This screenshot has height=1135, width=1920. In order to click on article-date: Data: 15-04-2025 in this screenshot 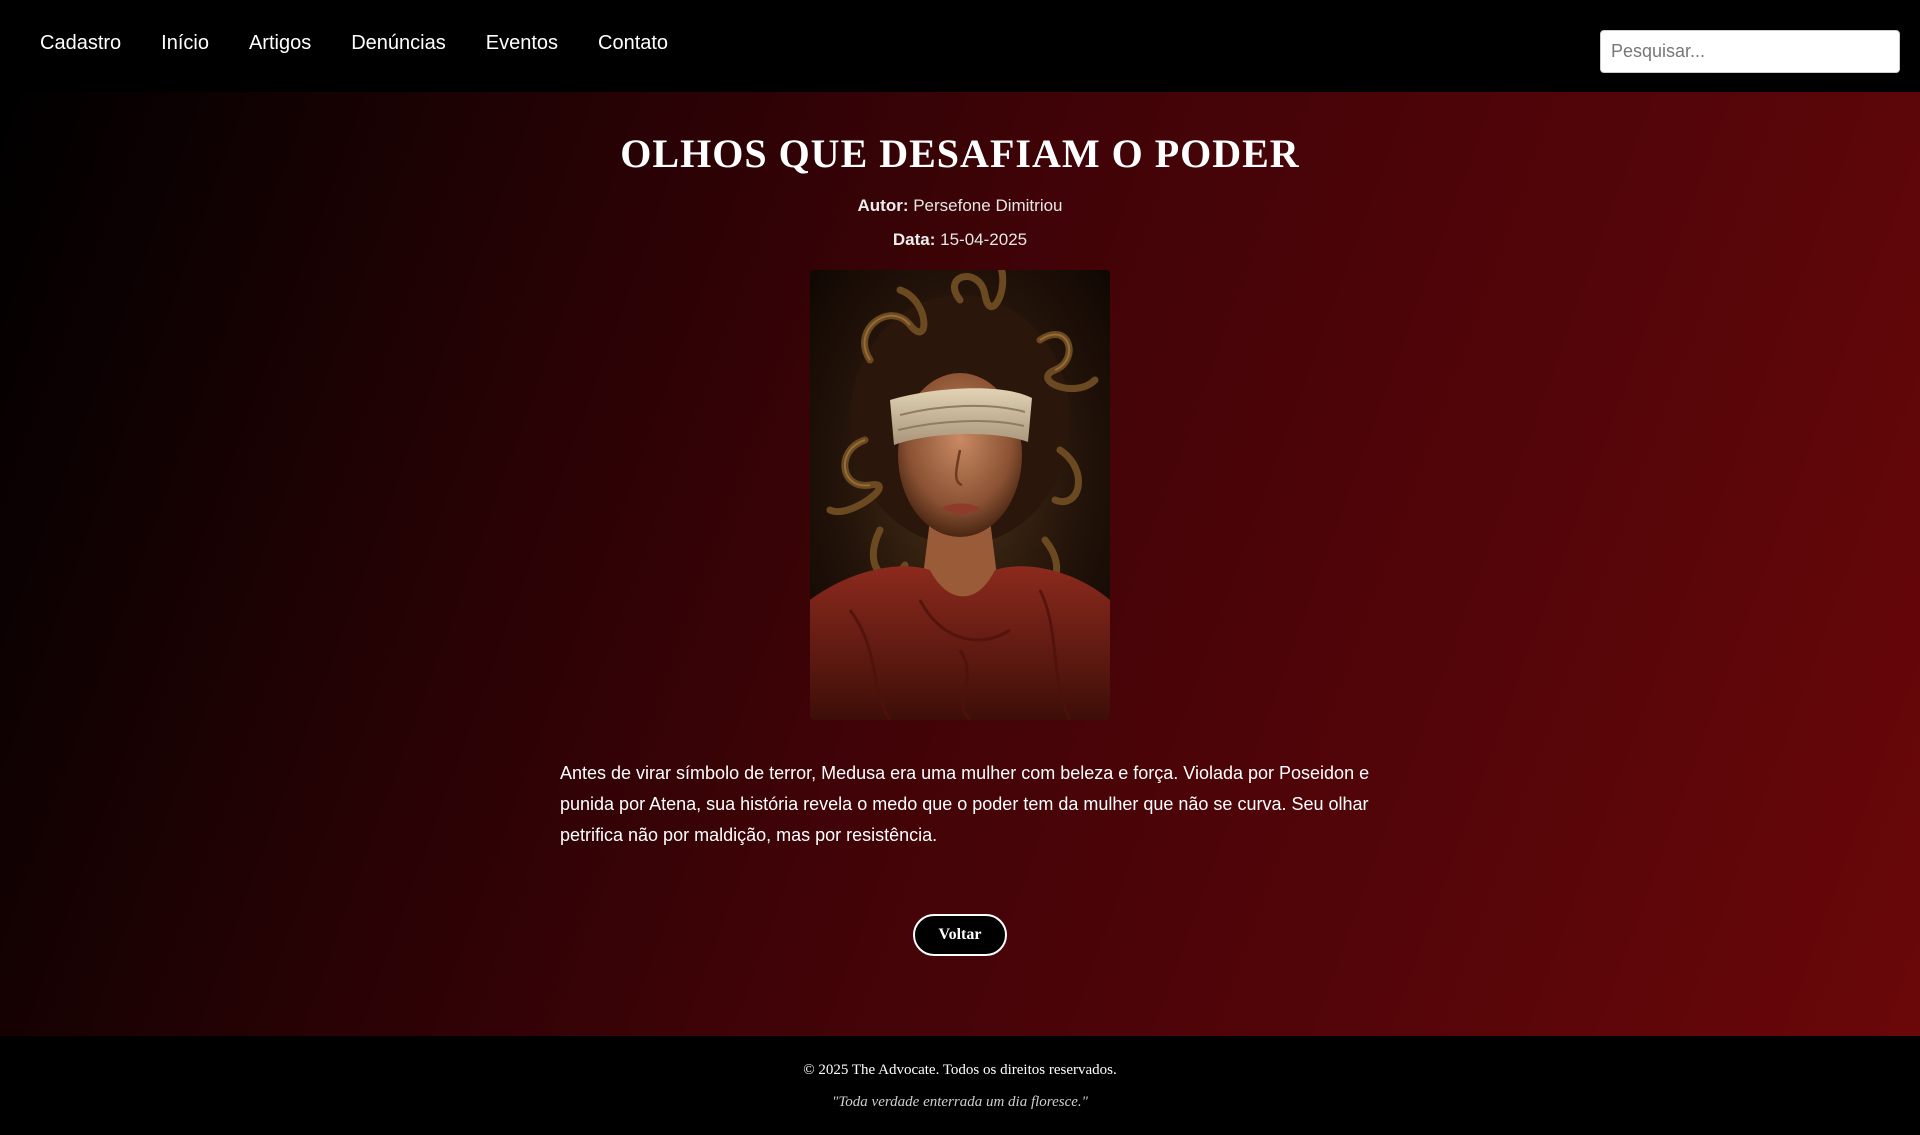, I will do `click(960, 240)`.